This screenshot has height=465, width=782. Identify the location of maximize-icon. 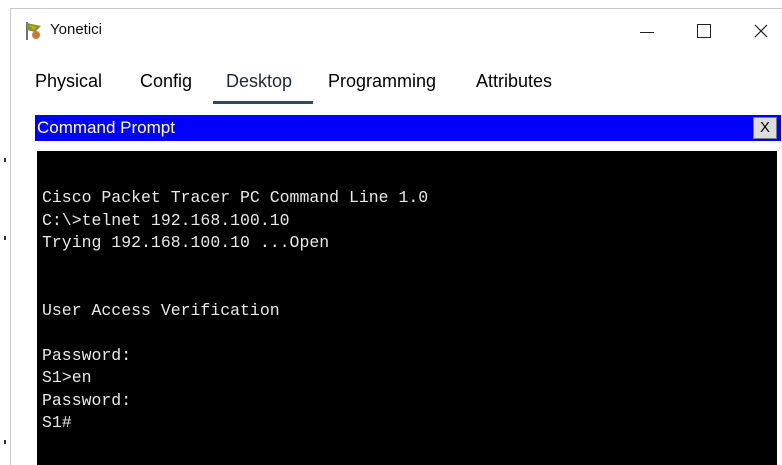
(704, 31).